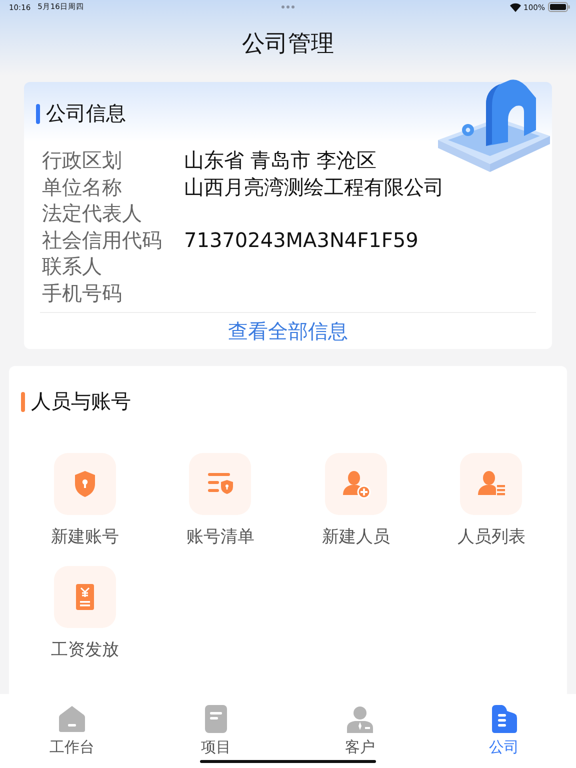  I want to click on shortcut-item: 人员列表, so click(491, 500).